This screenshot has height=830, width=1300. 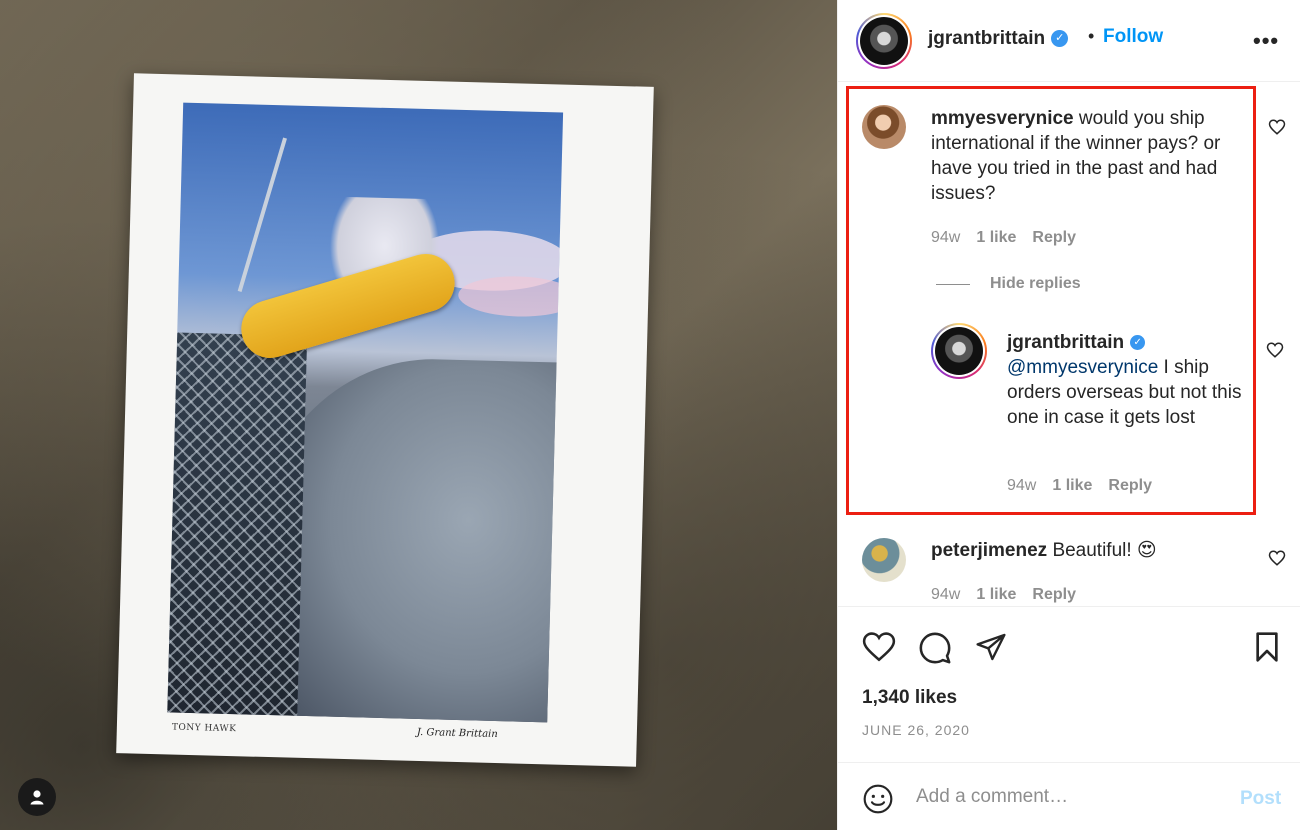 What do you see at coordinates (986, 38) in the screenshot?
I see `author-username-text: jgrantbrittain` at bounding box center [986, 38].